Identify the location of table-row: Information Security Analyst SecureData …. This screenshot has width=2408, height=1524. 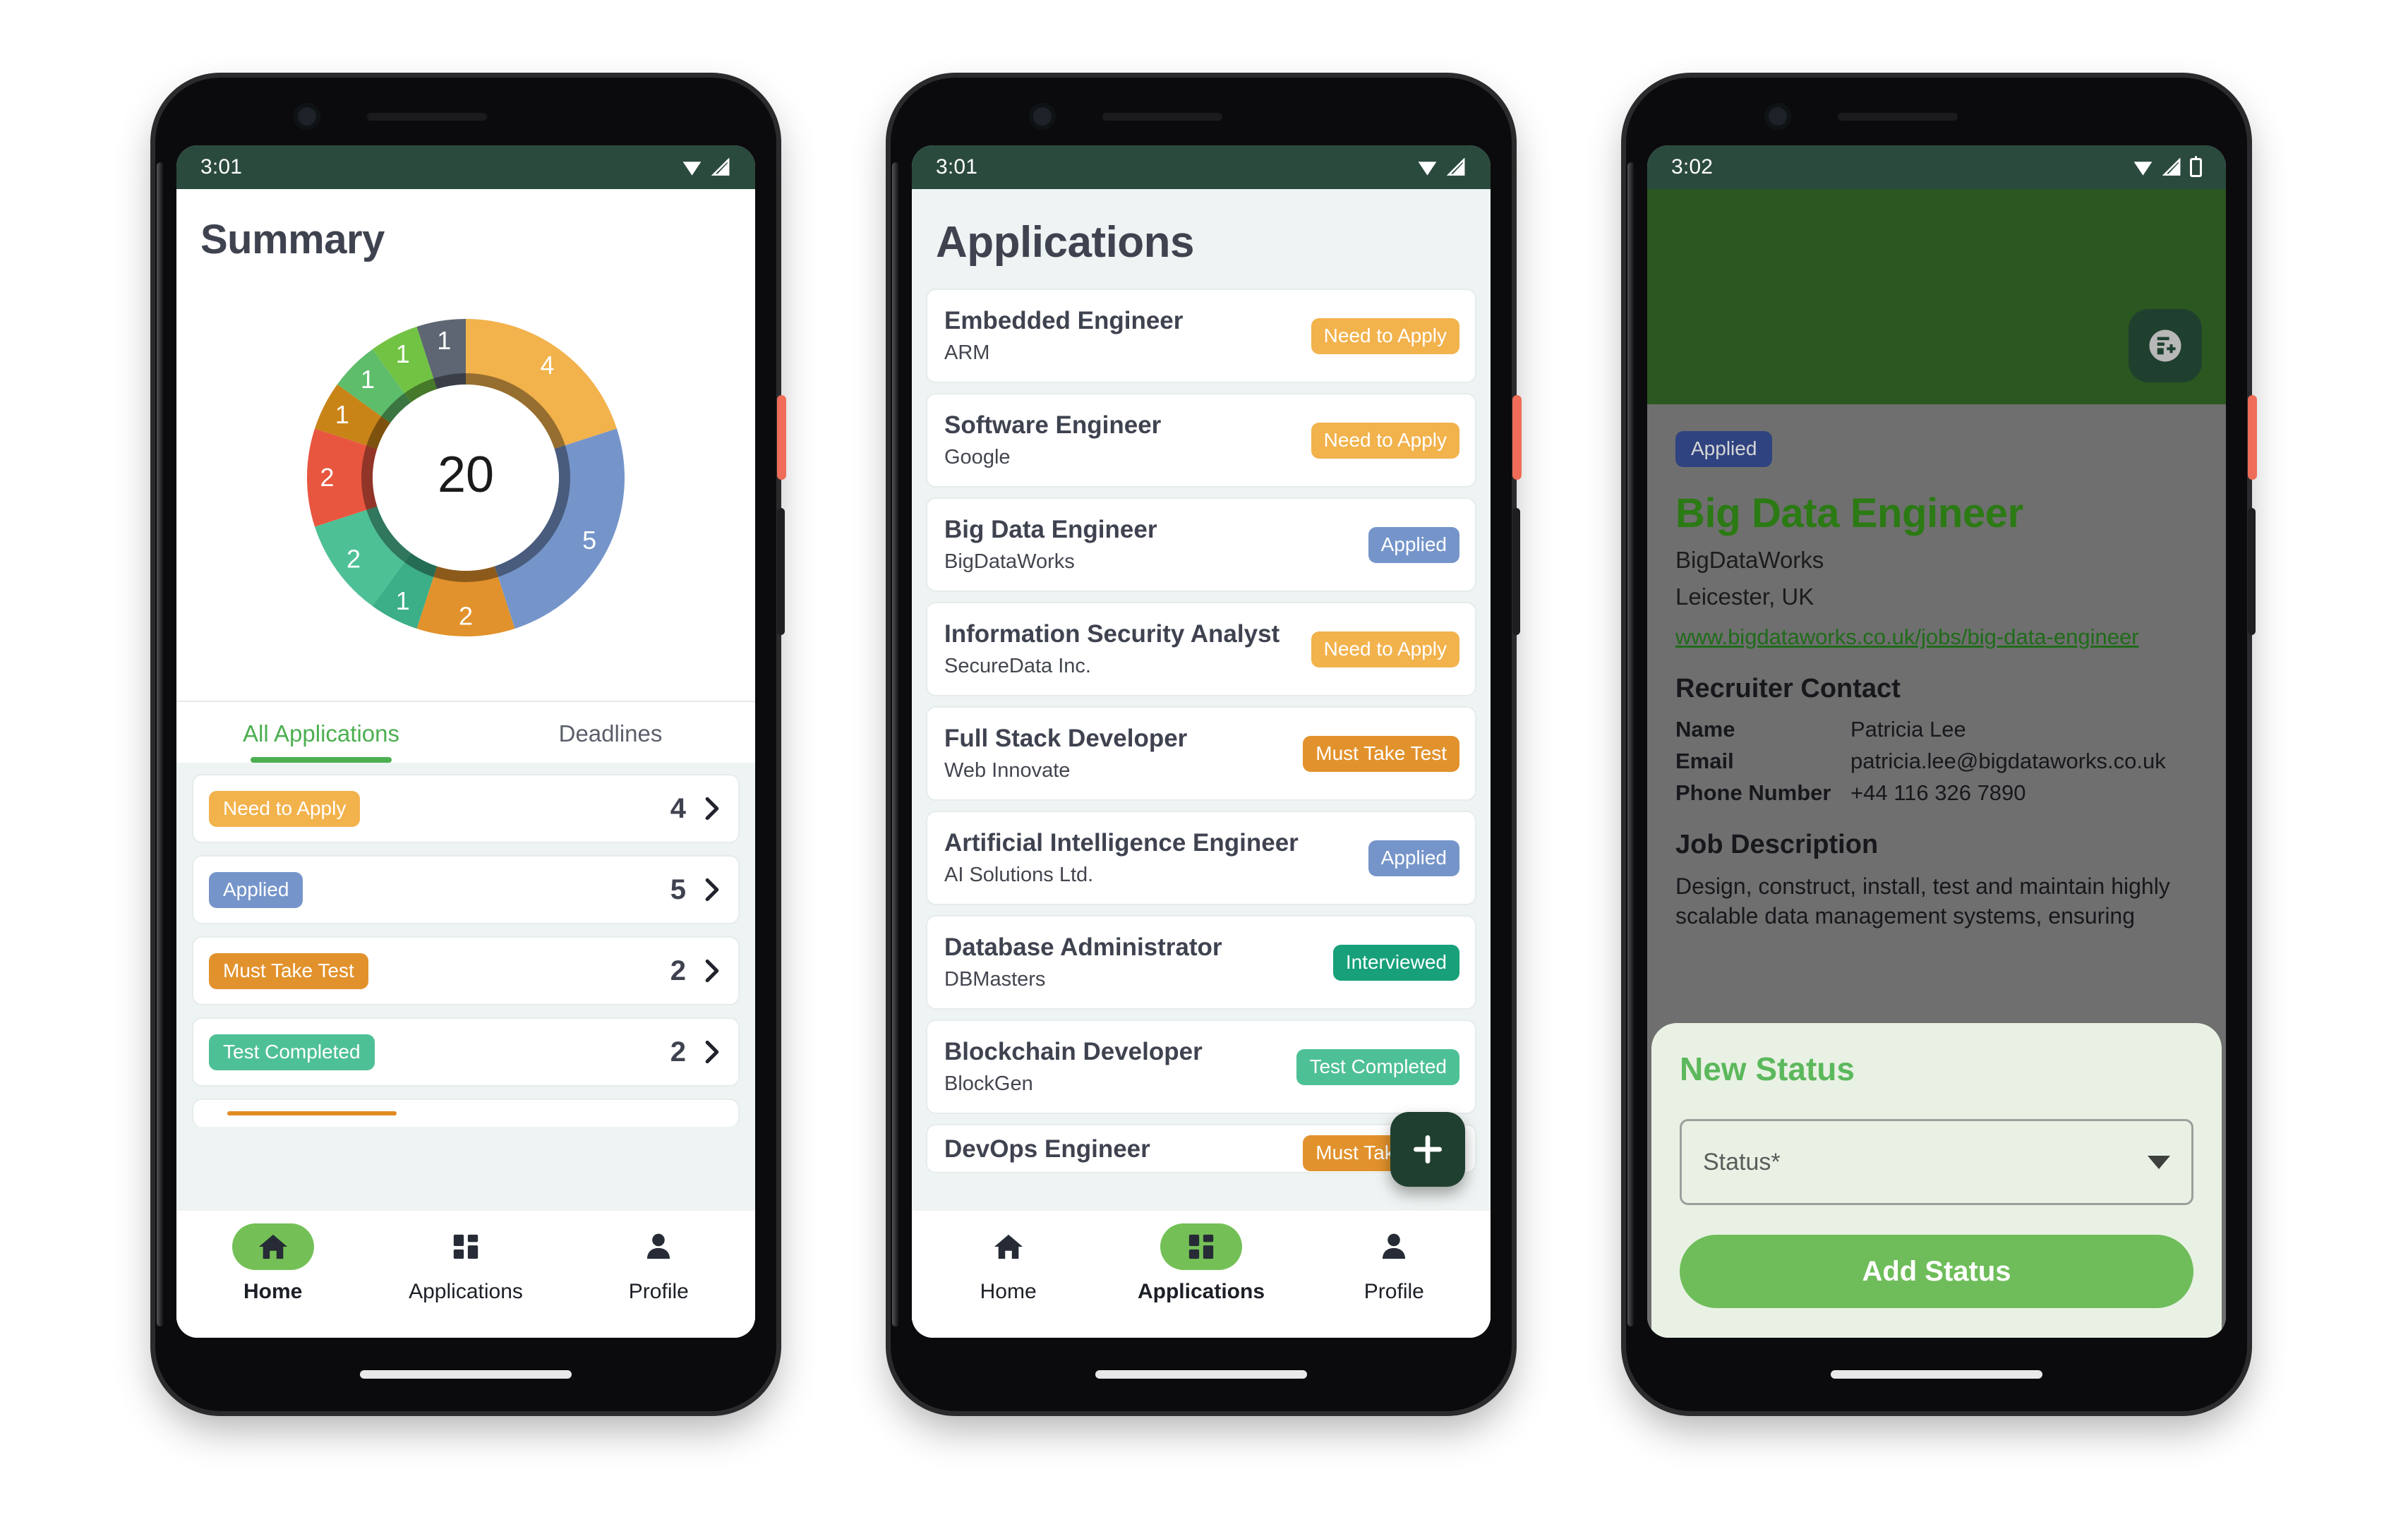
(1201, 649).